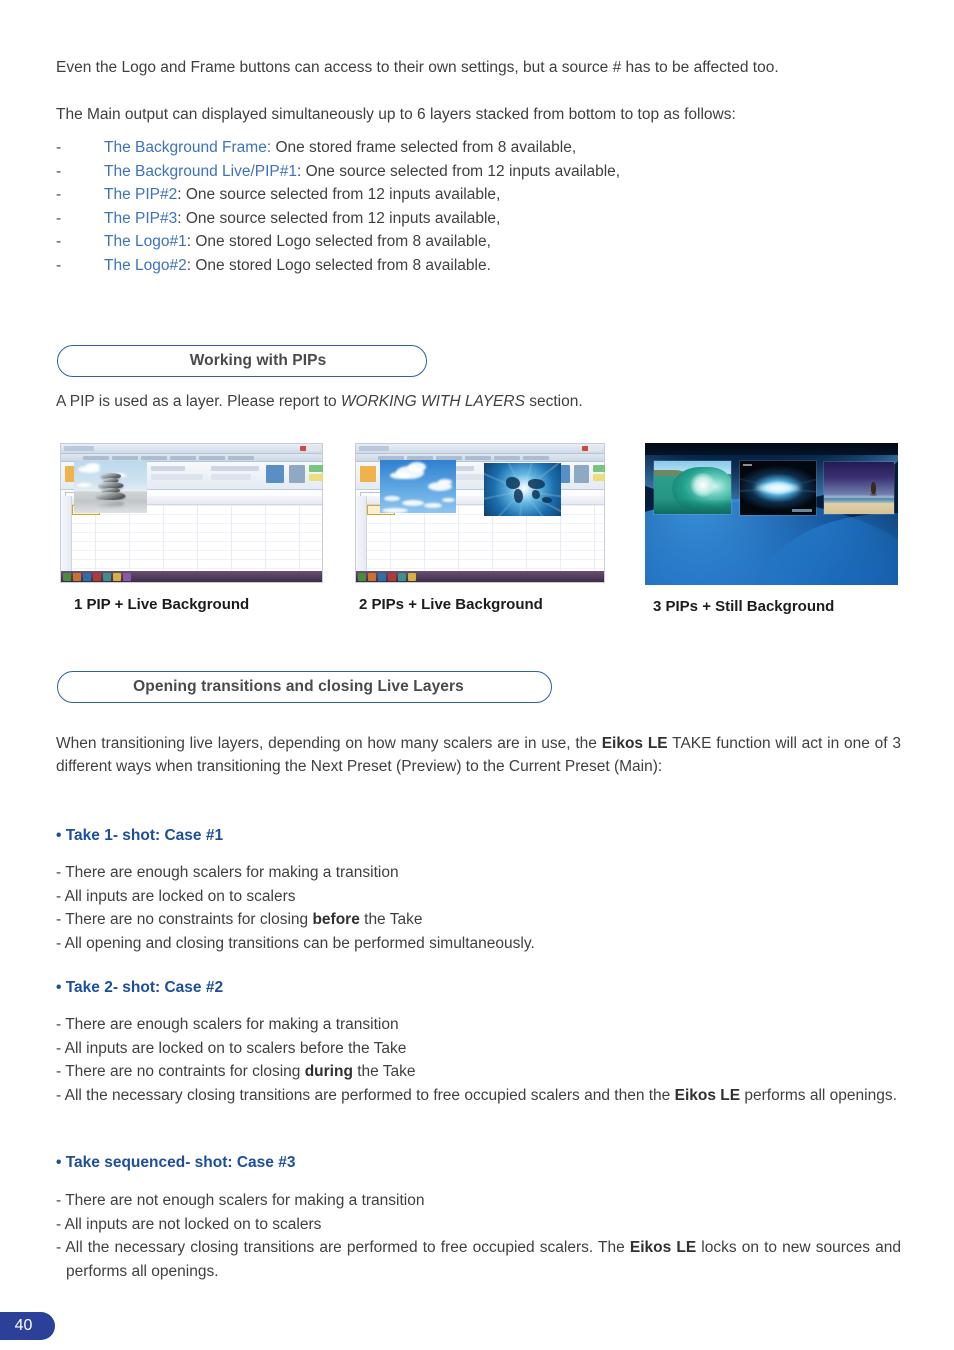 The width and height of the screenshot is (954, 1350). I want to click on case-3-heading: • Take sequenced- shot: Case #3, so click(176, 1162).